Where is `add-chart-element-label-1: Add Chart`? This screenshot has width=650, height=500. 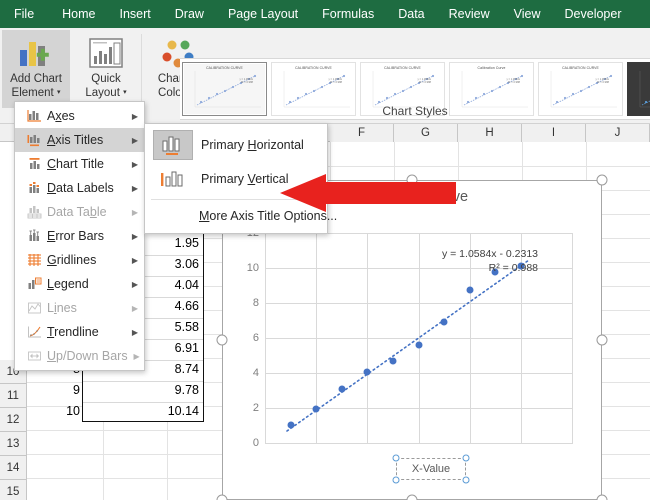 add-chart-element-label-1: Add Chart is located at coordinates (36, 79).